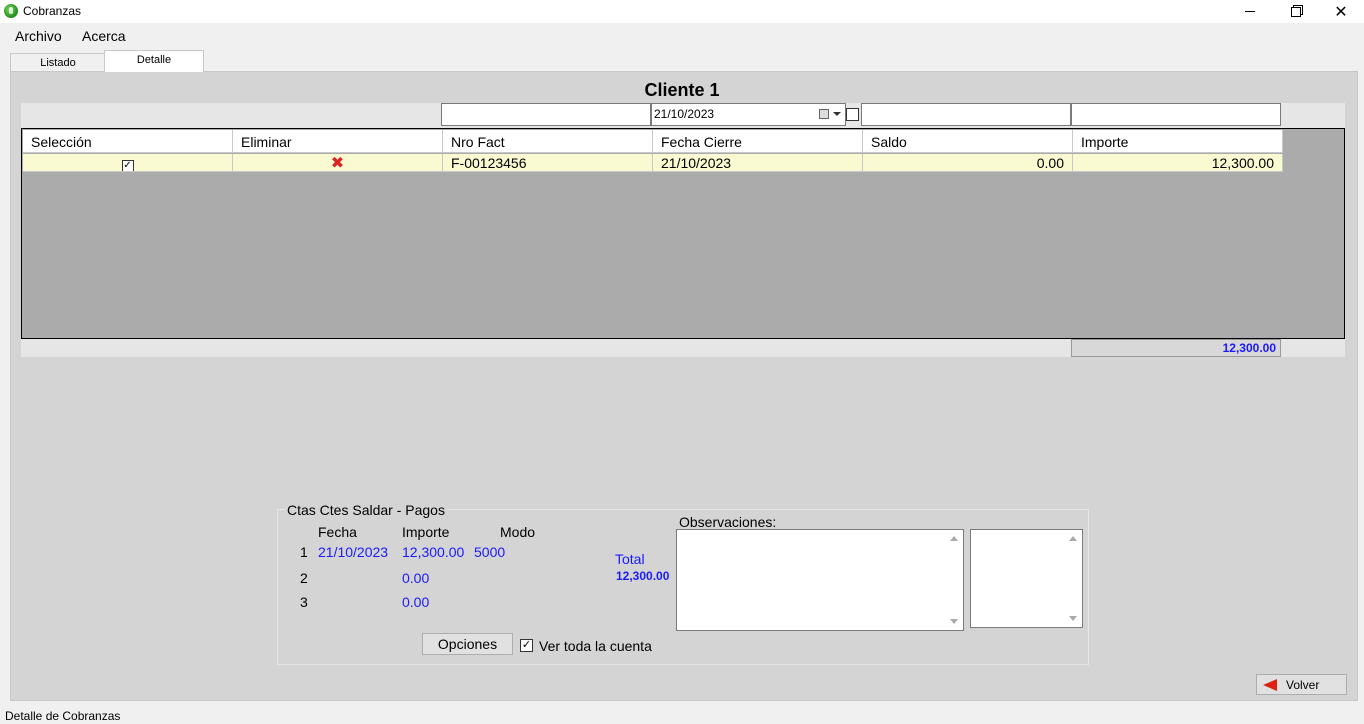 This screenshot has height=724, width=1364. What do you see at coordinates (1176, 114) in the screenshot?
I see `filter-importe-input` at bounding box center [1176, 114].